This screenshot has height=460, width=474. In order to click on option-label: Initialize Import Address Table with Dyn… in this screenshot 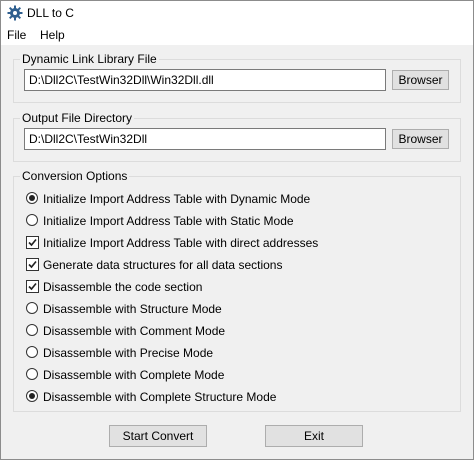, I will do `click(177, 199)`.